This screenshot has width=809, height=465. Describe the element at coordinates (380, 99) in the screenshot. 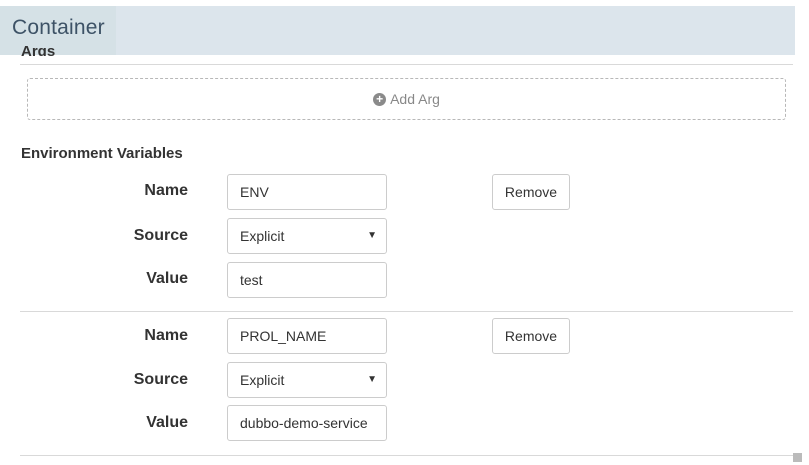

I see `plus-circle-icon: +` at that location.